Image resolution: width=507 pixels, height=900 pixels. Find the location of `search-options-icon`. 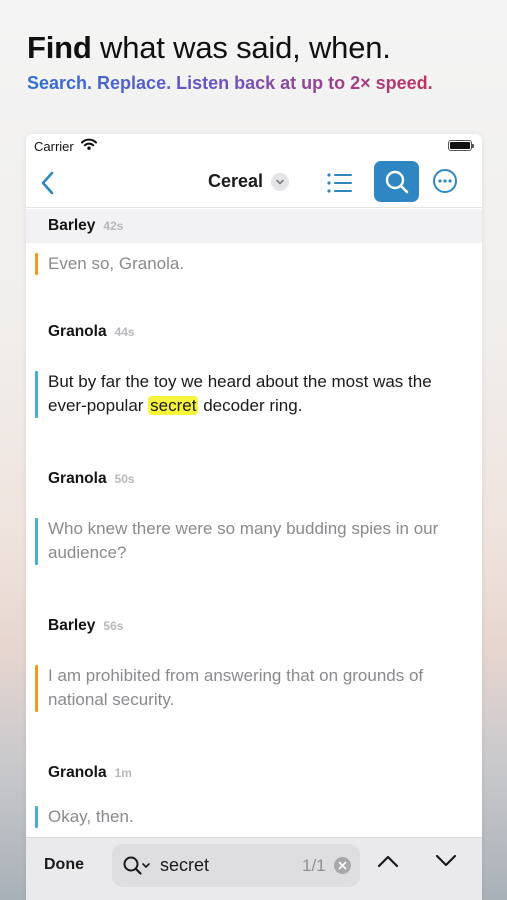

search-options-icon is located at coordinates (138, 866).